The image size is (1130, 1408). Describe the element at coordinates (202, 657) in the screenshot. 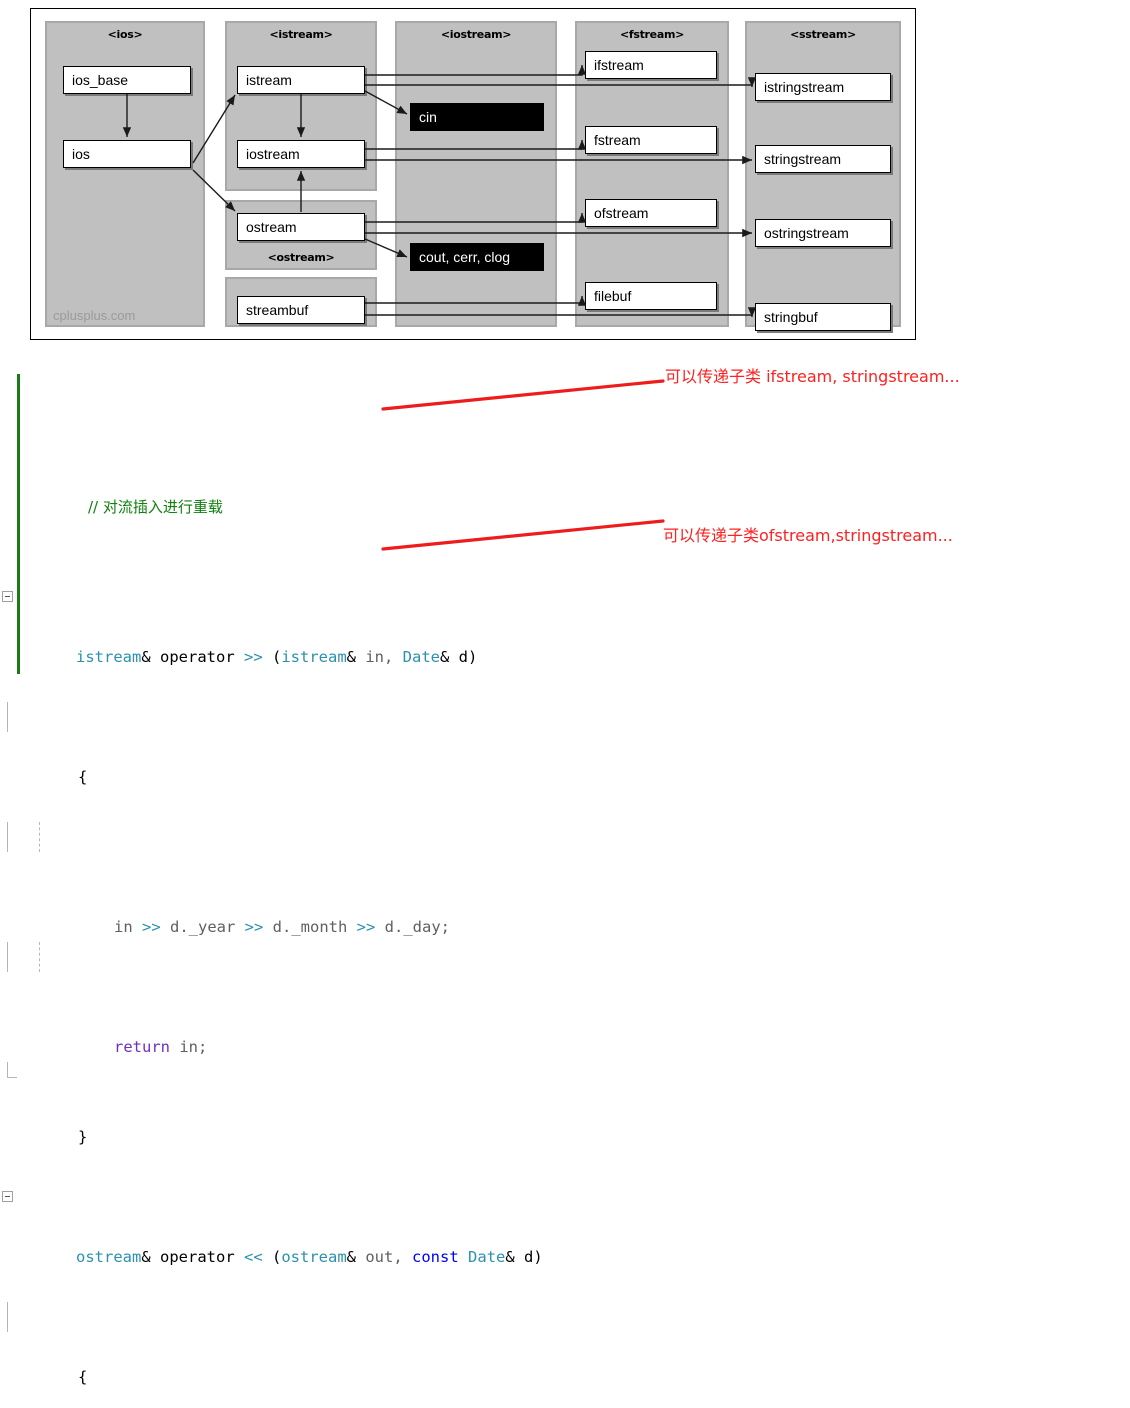

I see `code-token-operator-kw: operator` at that location.